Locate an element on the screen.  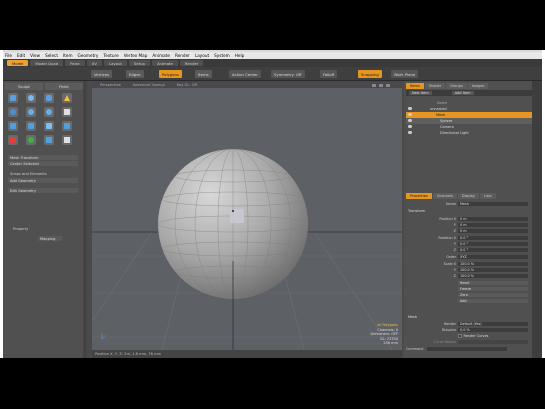
tab-layout: Layout is located at coordinates (115, 63).